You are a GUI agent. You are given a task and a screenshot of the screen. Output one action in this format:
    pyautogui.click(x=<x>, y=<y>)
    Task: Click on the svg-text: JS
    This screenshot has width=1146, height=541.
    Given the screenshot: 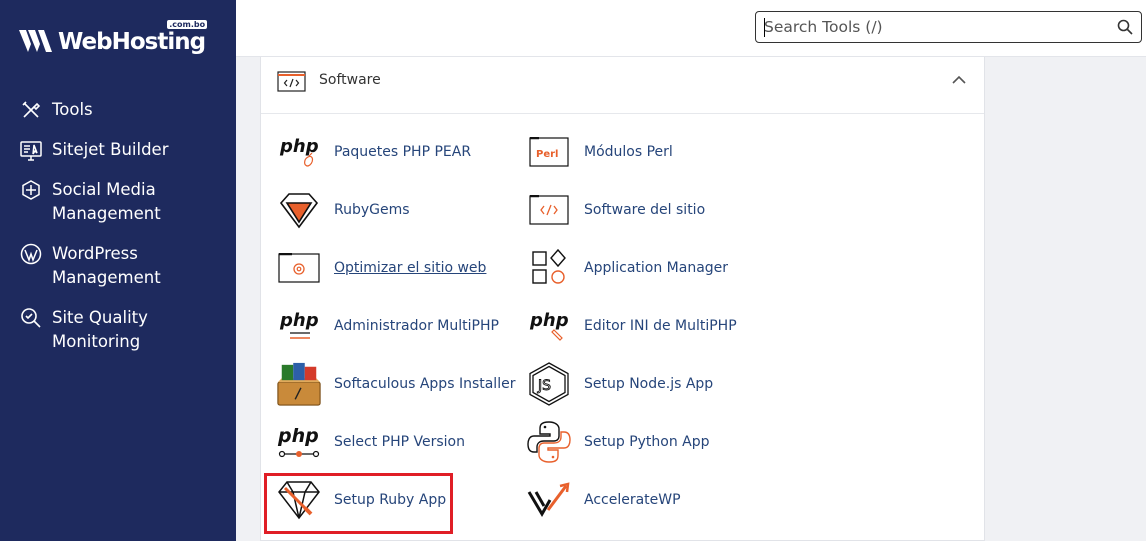 What is the action you would take?
    pyautogui.click(x=544, y=386)
    